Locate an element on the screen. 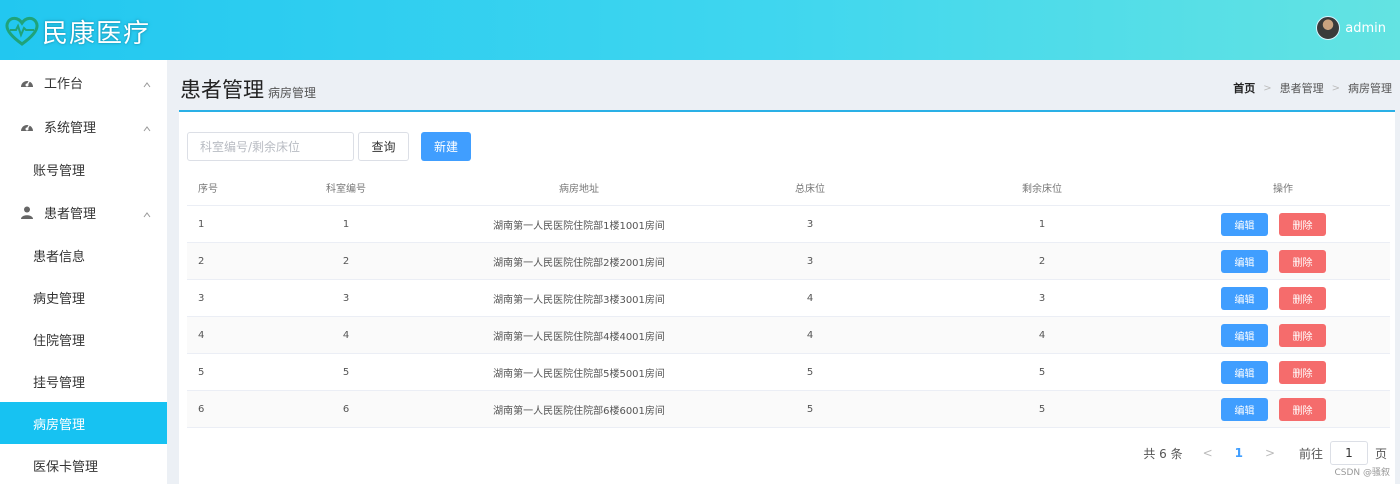  cell-address: 湖南第一人民医院住院部4楼4001房间 is located at coordinates (579, 337).